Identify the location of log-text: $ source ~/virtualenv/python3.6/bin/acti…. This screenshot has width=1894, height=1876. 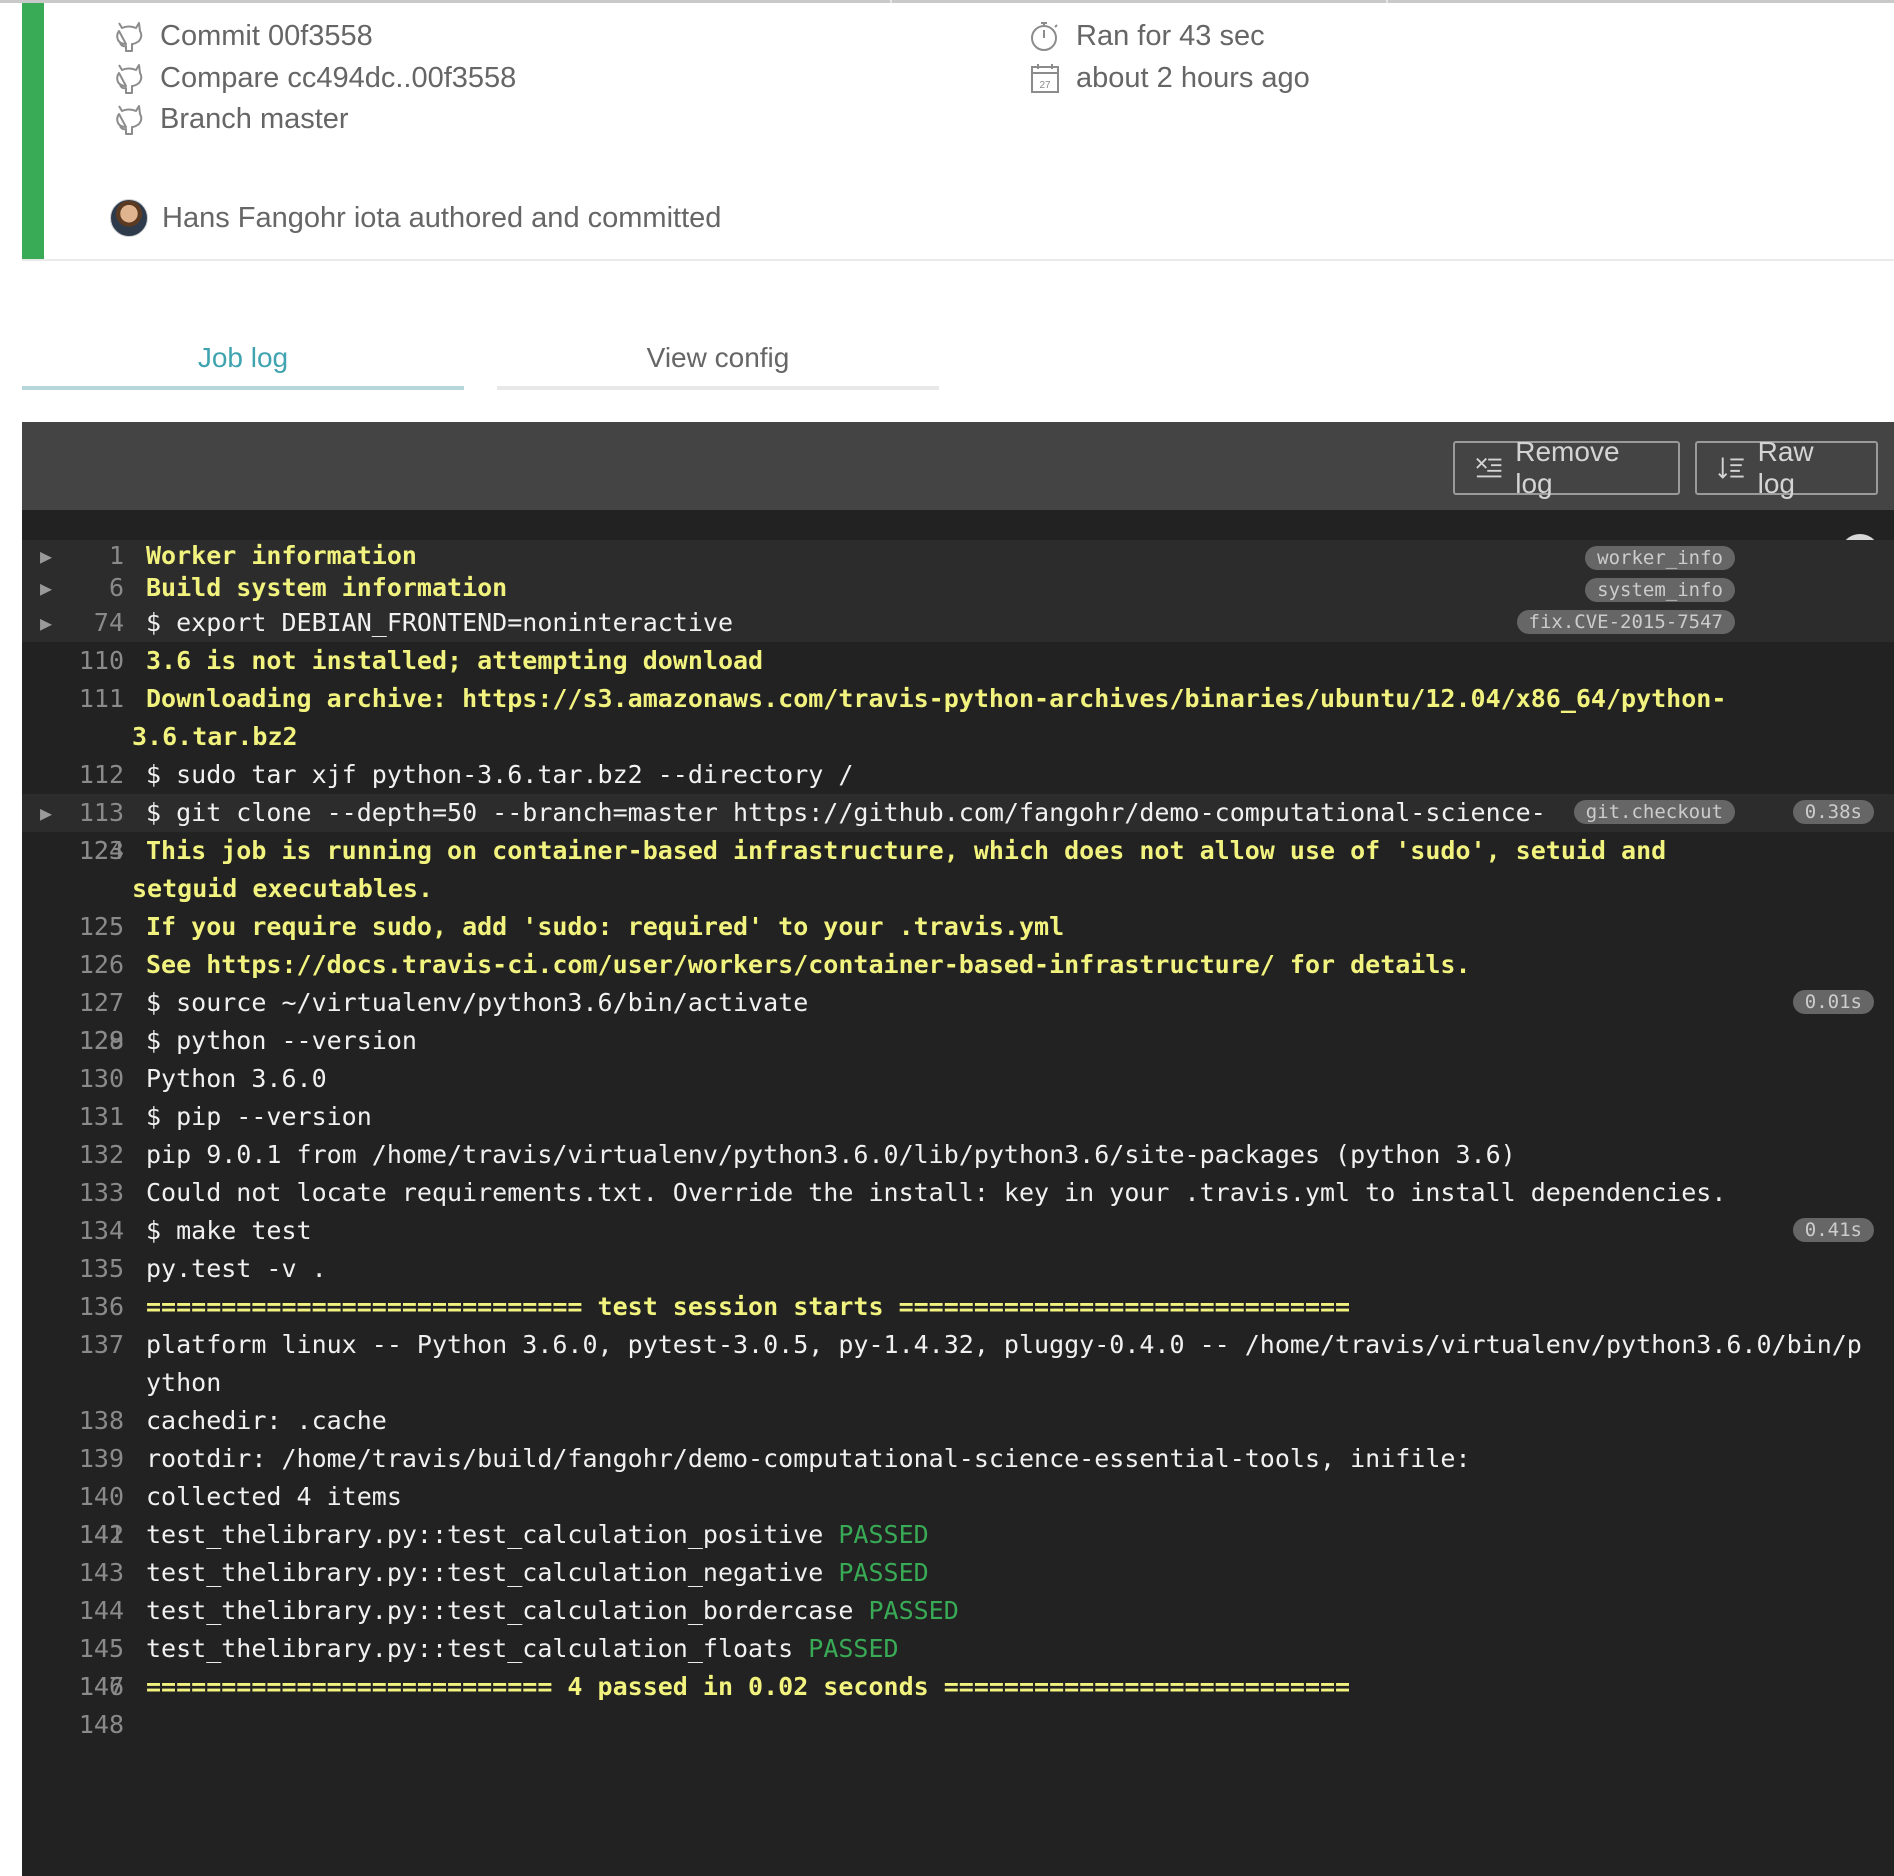
(477, 1002).